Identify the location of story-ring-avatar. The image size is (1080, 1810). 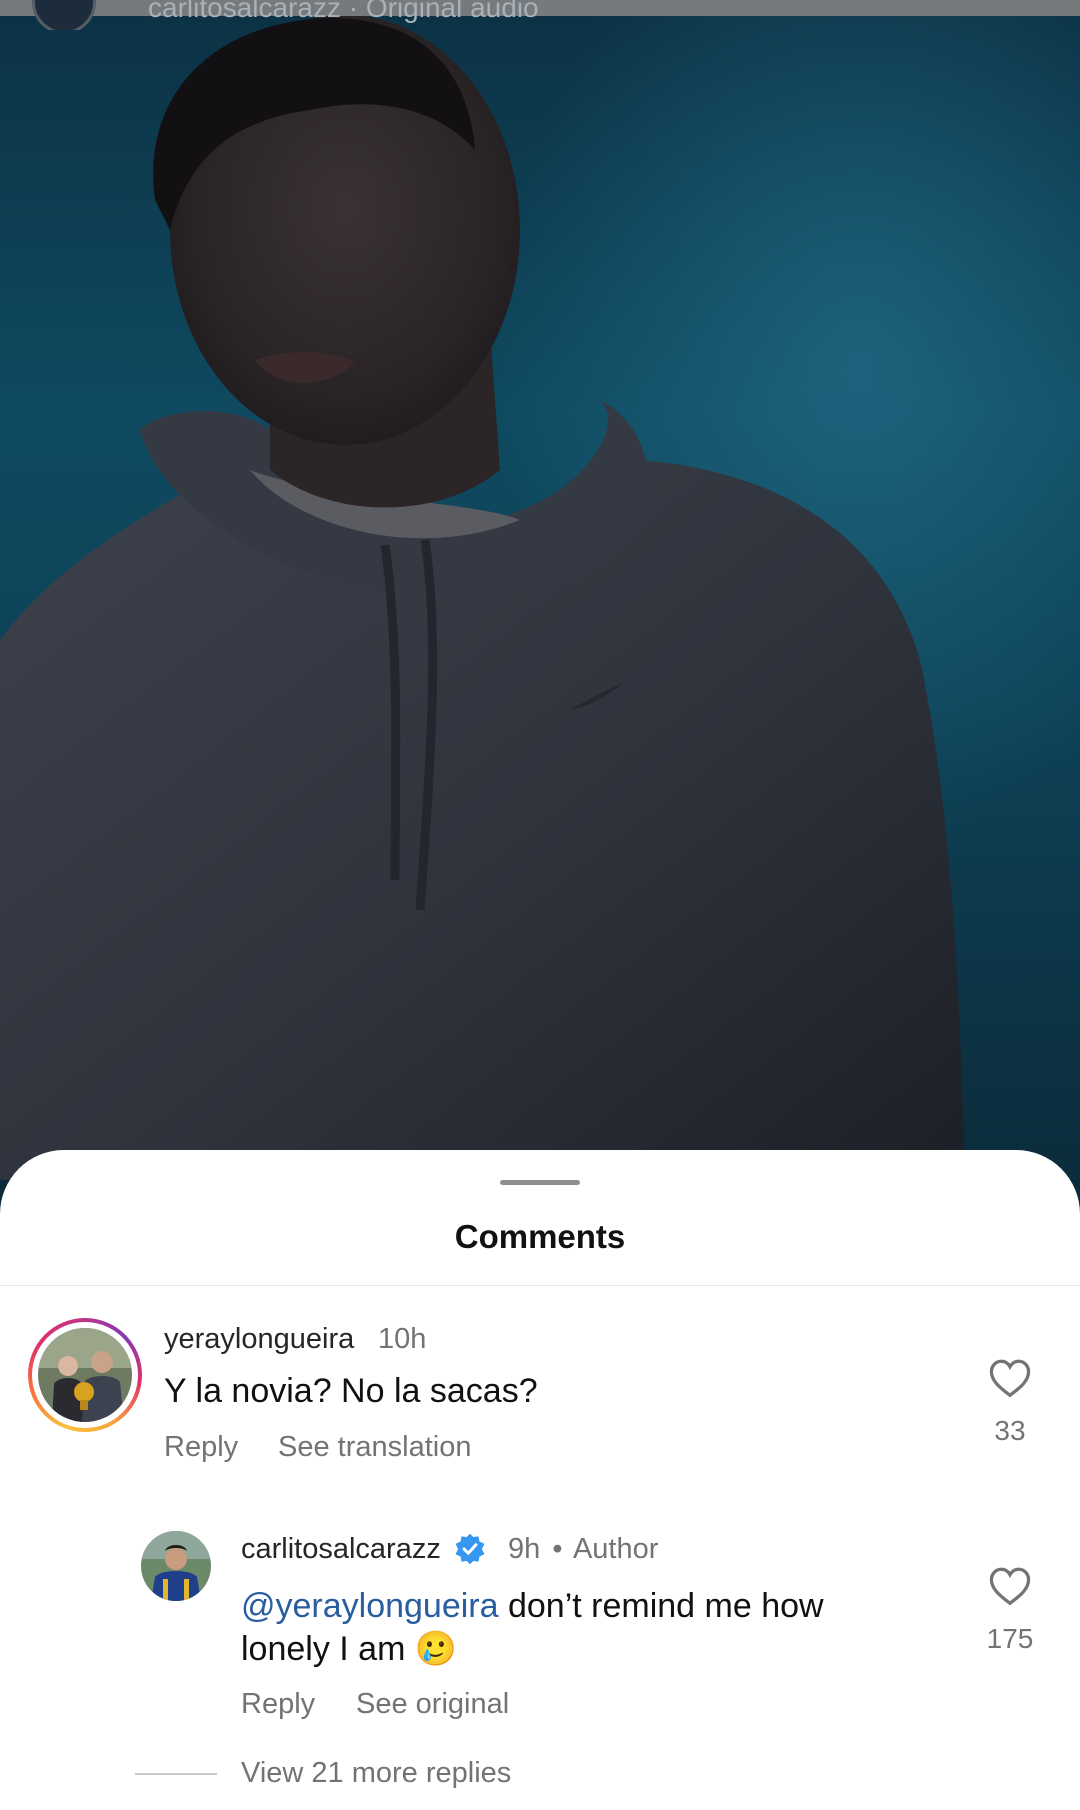
(85, 1375).